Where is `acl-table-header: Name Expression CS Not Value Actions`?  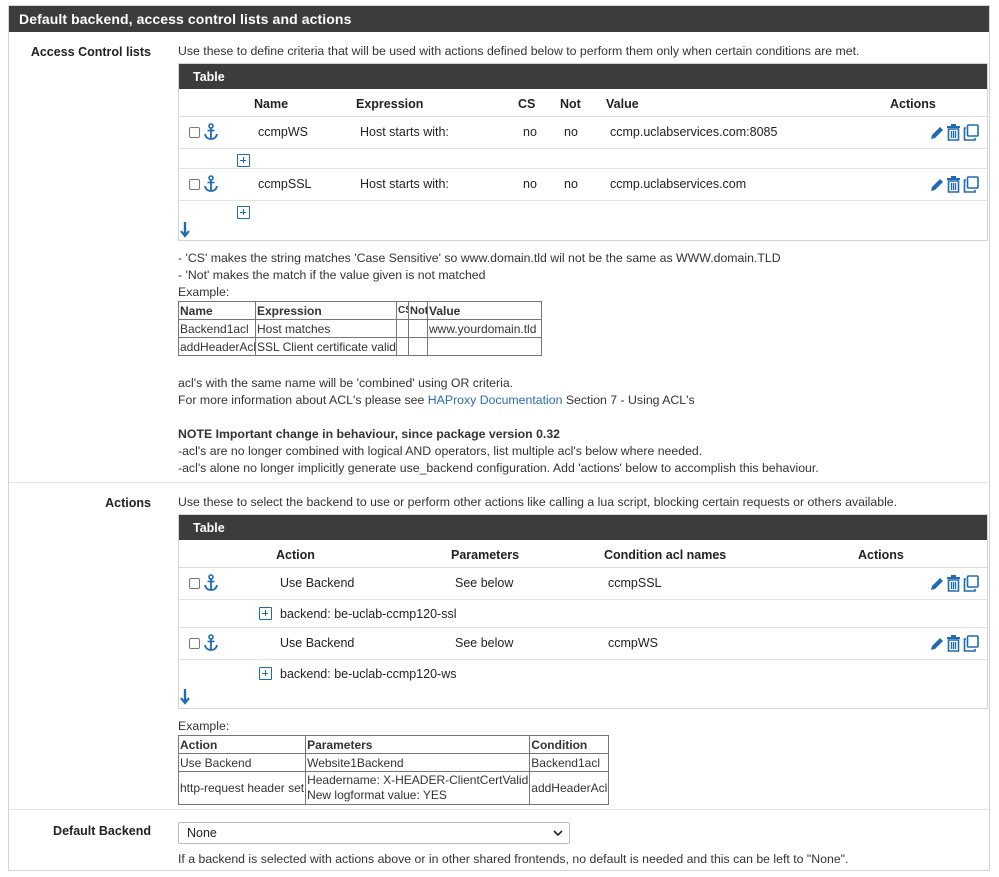
acl-table-header: Name Expression CS Not Value Actions is located at coordinates (583, 103).